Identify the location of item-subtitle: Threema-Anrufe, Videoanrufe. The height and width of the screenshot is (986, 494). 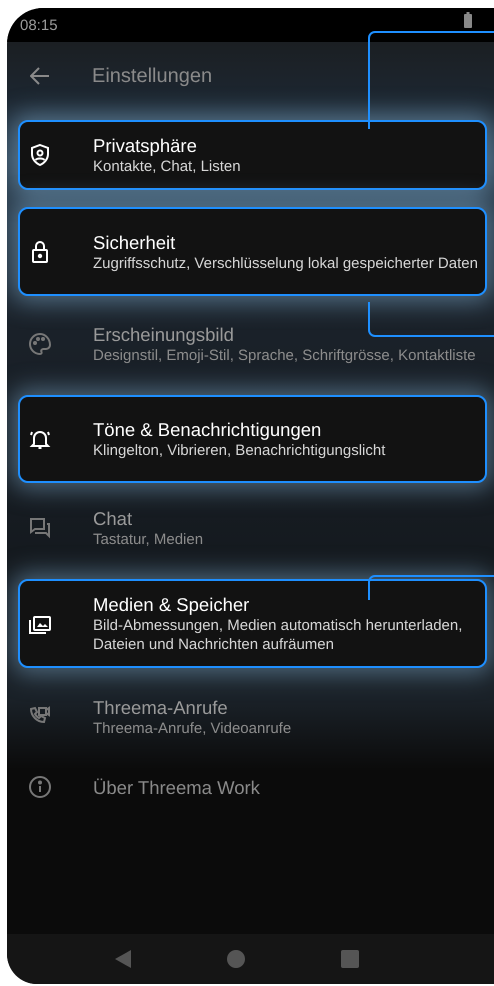
(192, 728).